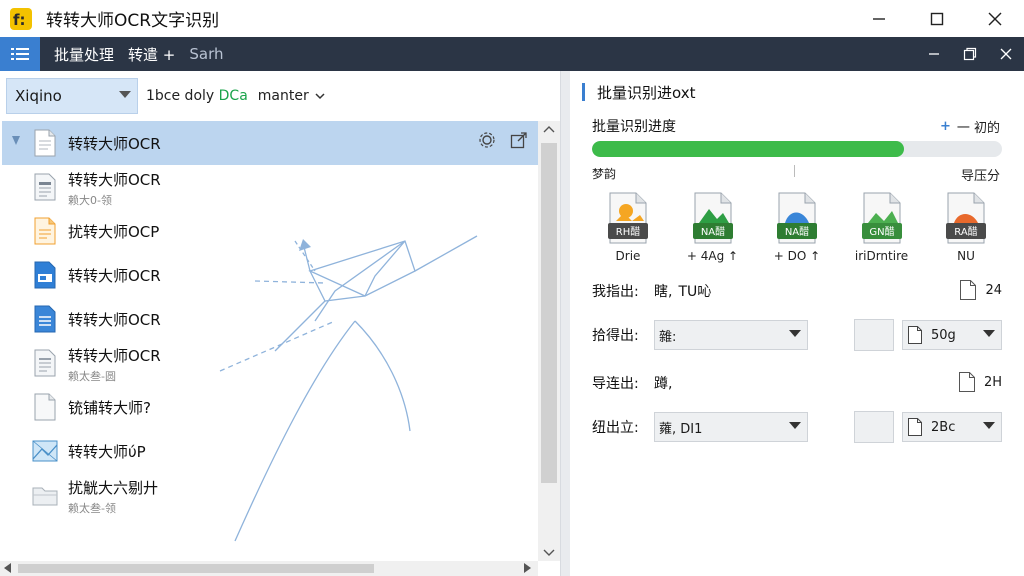 The image size is (1024, 576). I want to click on option-select-value: 雜:, so click(668, 337).